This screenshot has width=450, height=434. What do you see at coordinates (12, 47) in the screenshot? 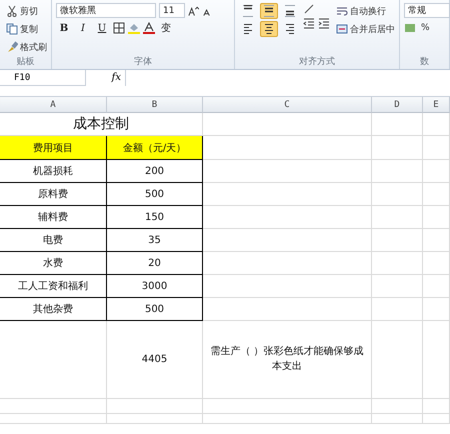
I see `brush-icon` at bounding box center [12, 47].